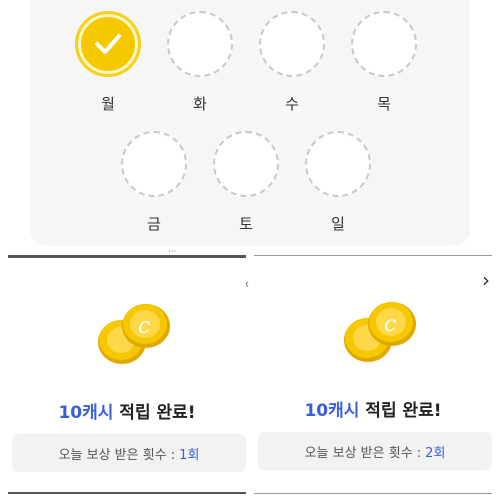 The width and height of the screenshot is (500, 500). I want to click on day-label: 토, so click(246, 224).